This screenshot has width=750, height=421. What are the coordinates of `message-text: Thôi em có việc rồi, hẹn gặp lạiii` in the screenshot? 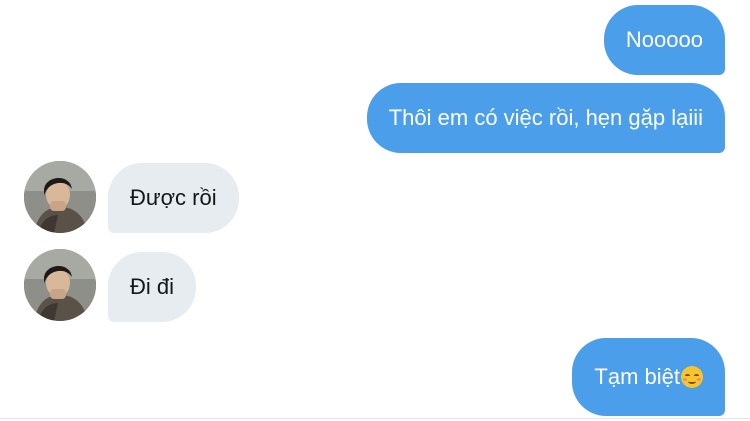 It's located at (545, 117).